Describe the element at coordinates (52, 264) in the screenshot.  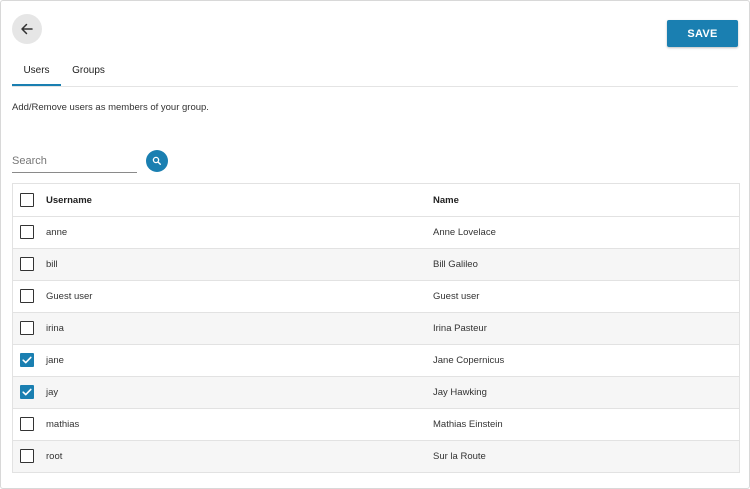
I see `cell-username: bill` at that location.